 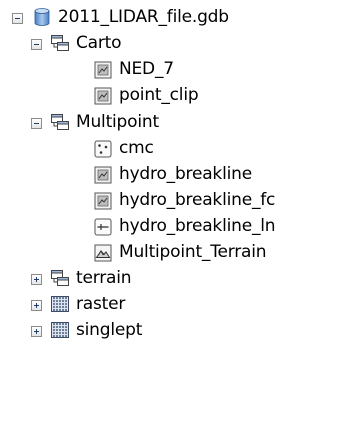 I want to click on tree-item-raster: raster, so click(x=181, y=306).